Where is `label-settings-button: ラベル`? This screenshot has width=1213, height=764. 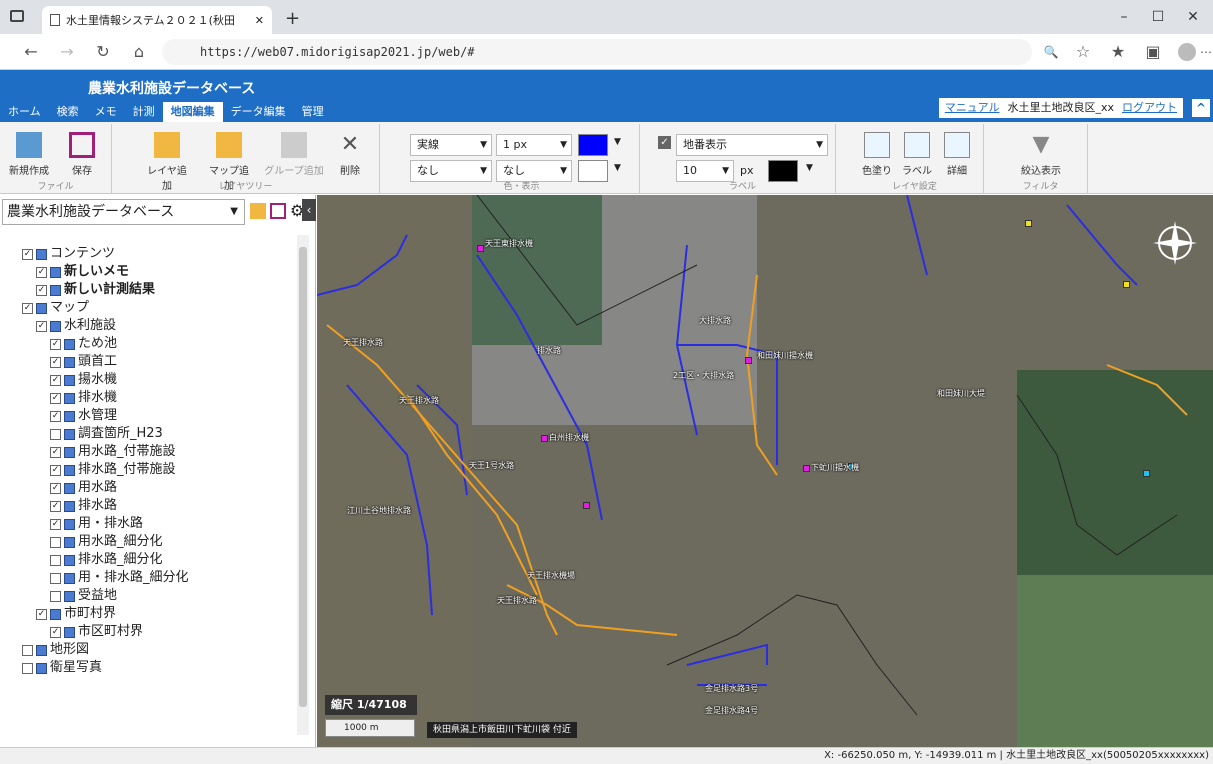
label-settings-button: ラベル is located at coordinates (917, 154).